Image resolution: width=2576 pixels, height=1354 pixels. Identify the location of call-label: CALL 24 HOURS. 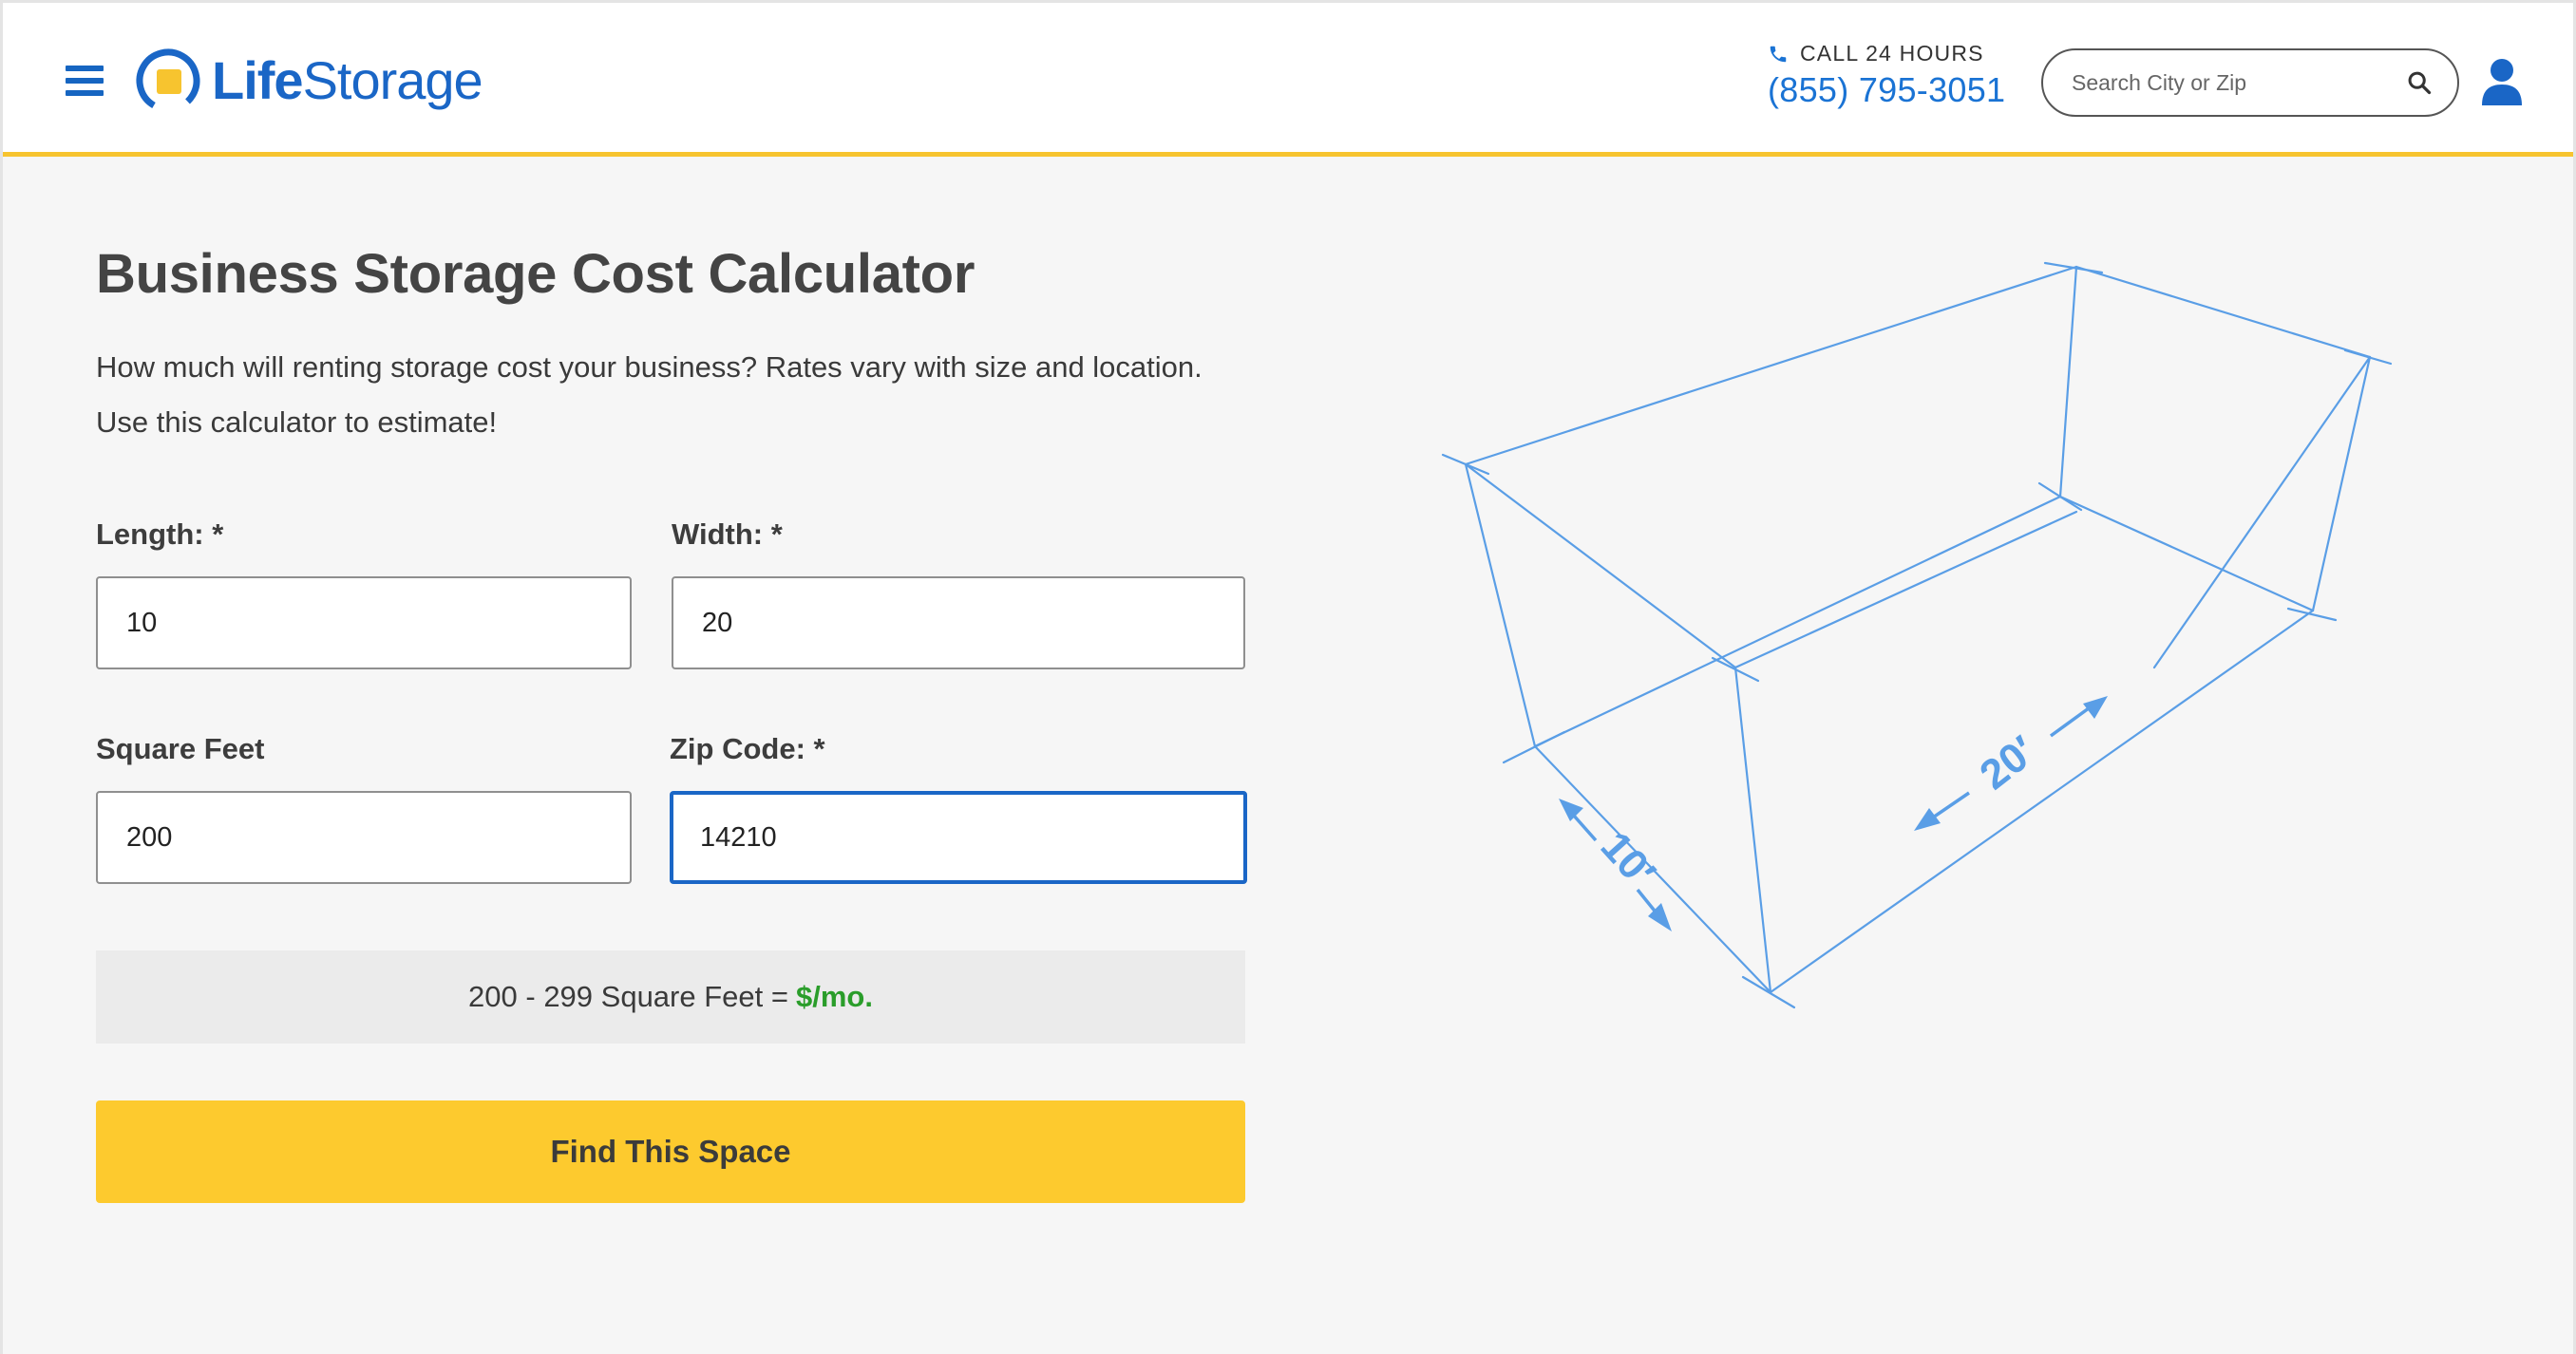
(1892, 53).